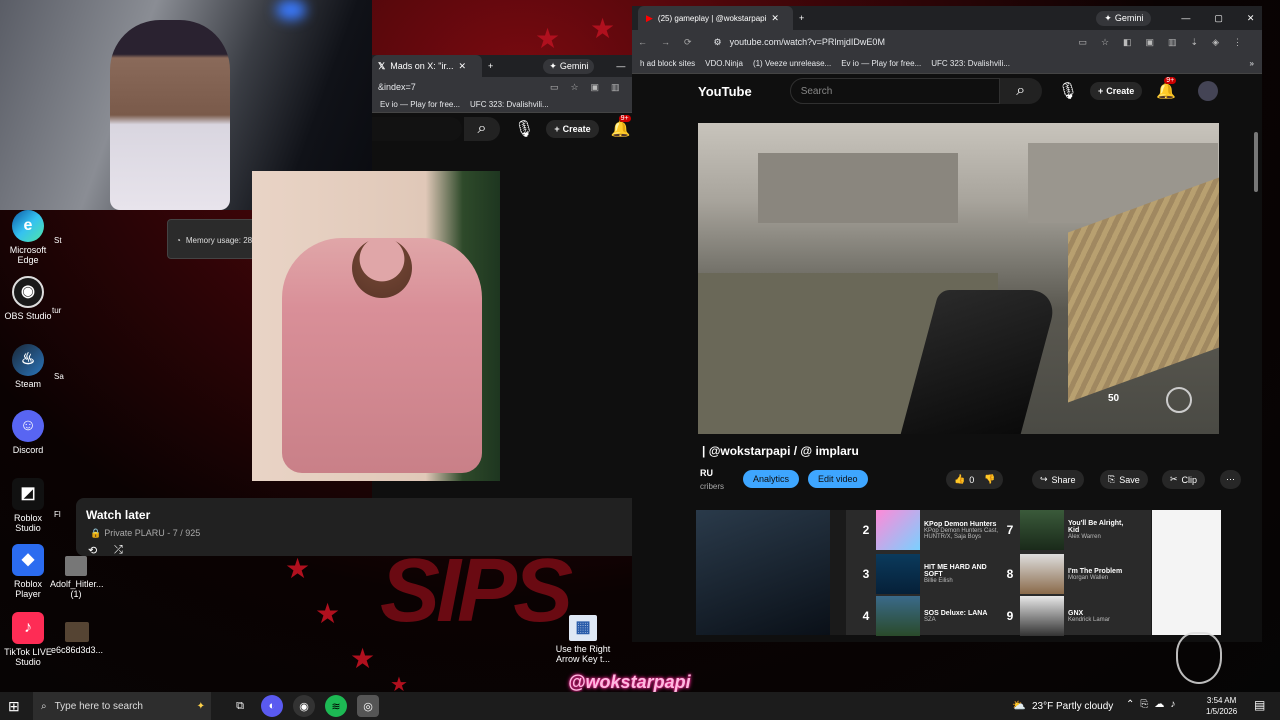 The width and height of the screenshot is (1280, 720). What do you see at coordinates (28, 571) in the screenshot?
I see `desktop-icon-roblox-player: ◆ Roblox Player` at bounding box center [28, 571].